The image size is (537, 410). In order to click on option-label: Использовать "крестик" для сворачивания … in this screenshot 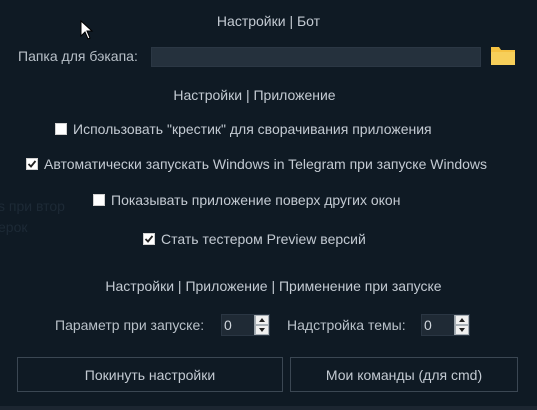, I will do `click(252, 129)`.